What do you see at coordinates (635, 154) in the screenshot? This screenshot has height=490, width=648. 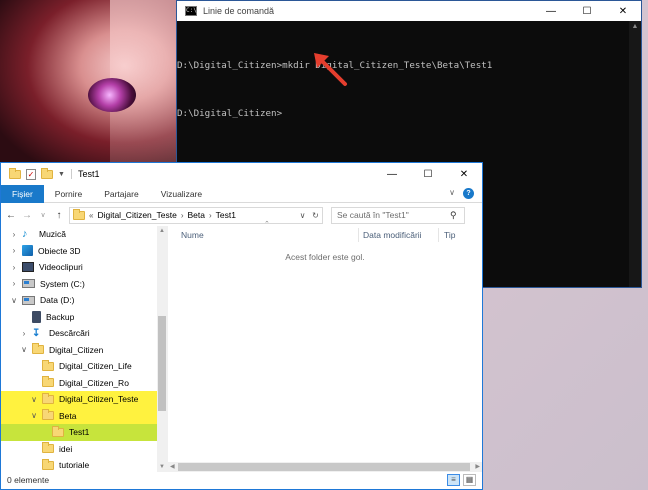 I see `cmd-scrollbar: ▲` at bounding box center [635, 154].